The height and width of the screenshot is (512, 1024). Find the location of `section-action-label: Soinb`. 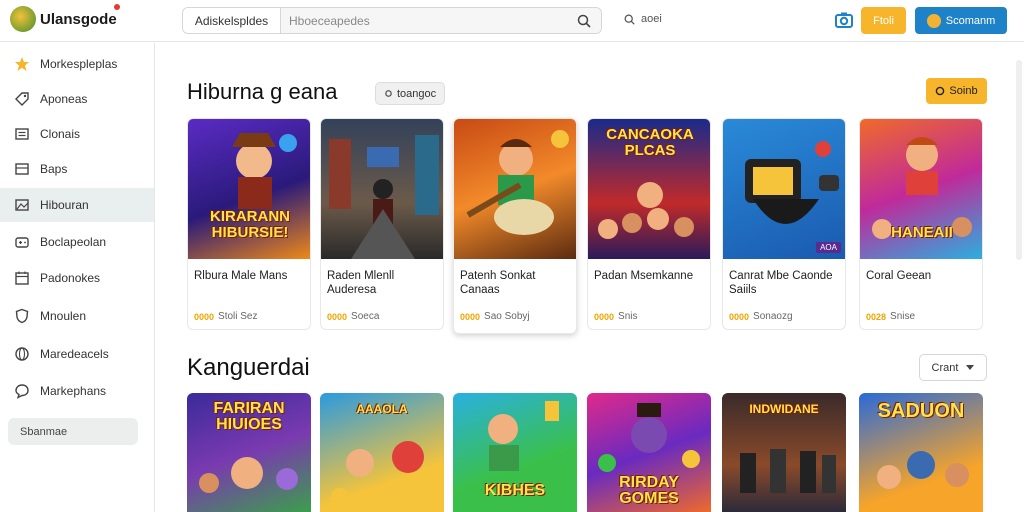

section-action-label: Soinb is located at coordinates (963, 91).